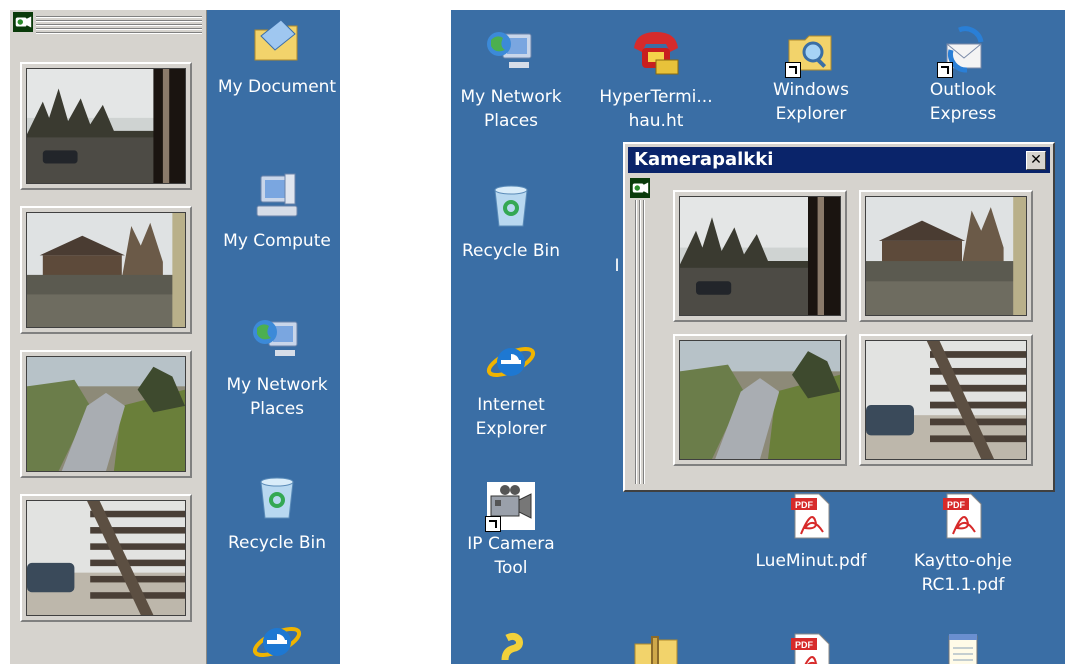  Describe the element at coordinates (656, 79) in the screenshot. I see `desktop-icon-hyperterminal: HyperTermi... hau.ht` at that location.